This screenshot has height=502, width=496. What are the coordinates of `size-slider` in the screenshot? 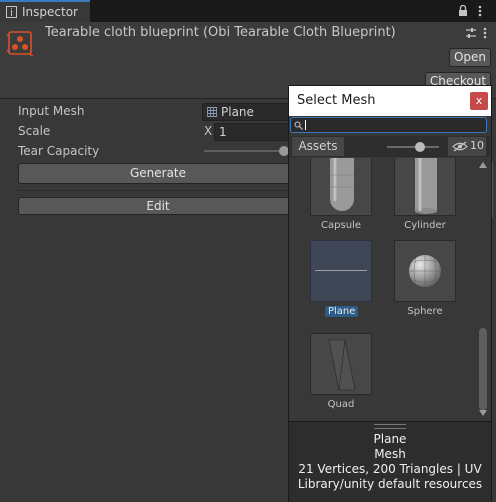 It's located at (413, 147).